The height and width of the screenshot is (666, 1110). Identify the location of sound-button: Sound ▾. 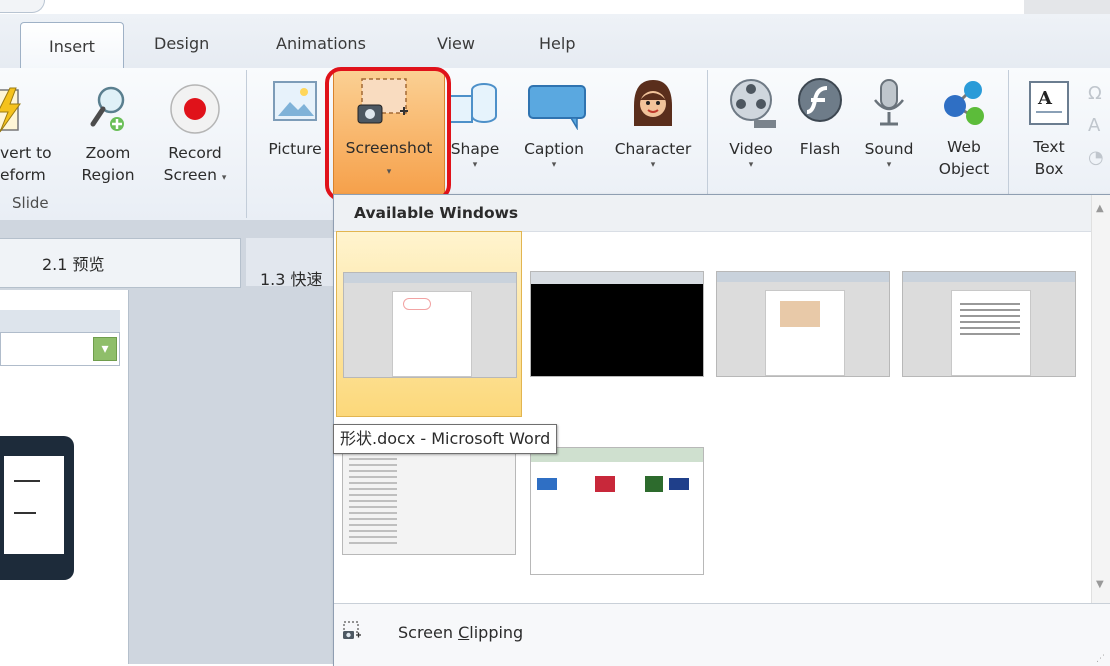
(889, 123).